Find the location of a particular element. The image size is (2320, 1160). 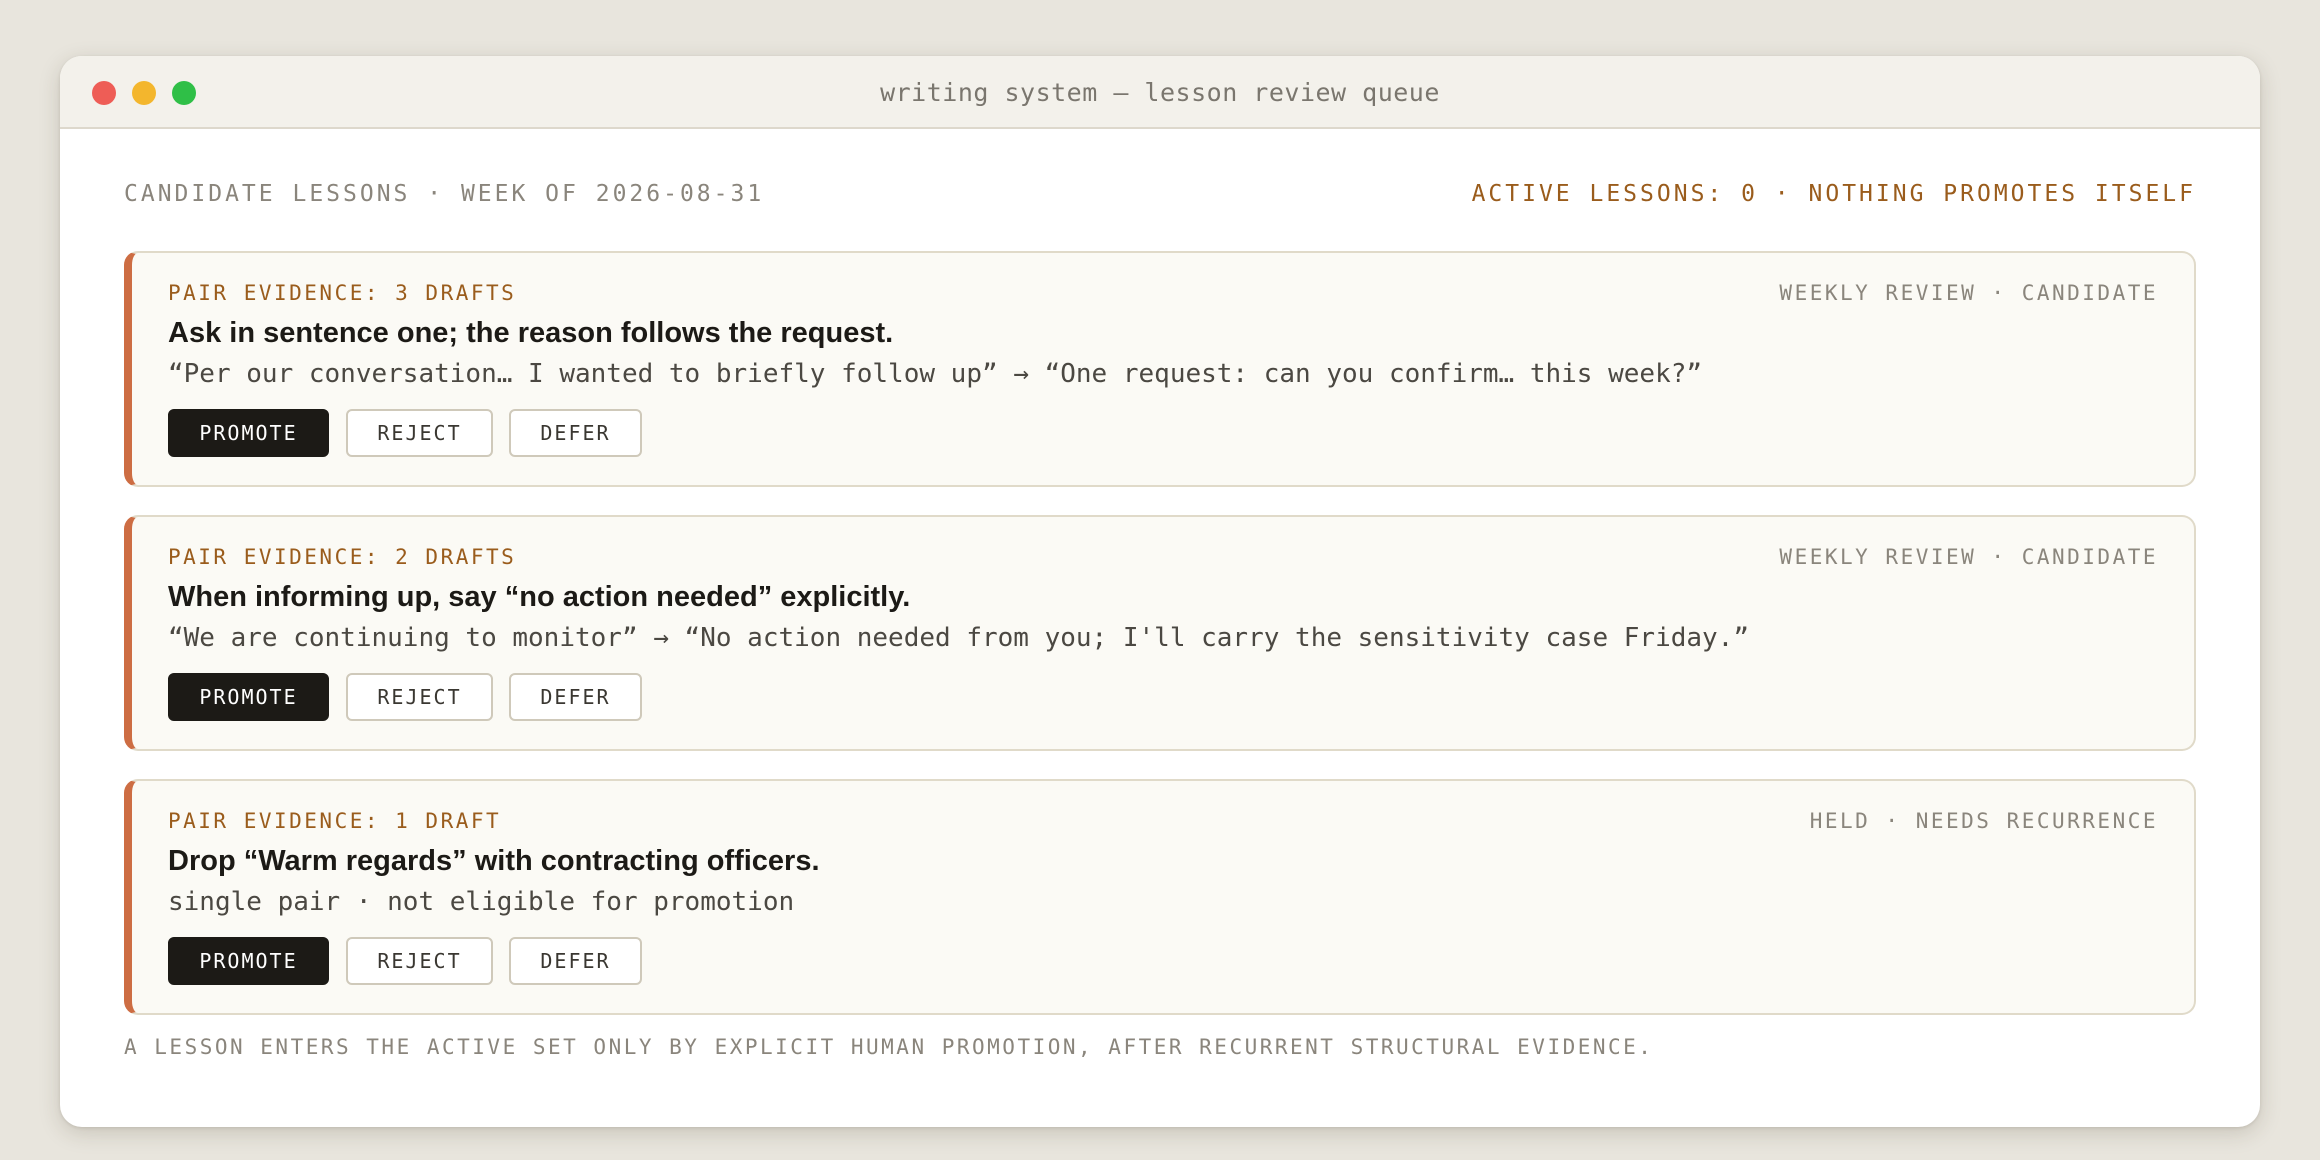

queue-heading: CANDIDATE LESSONS · WEEK OF 2026-08-31 is located at coordinates (444, 194).